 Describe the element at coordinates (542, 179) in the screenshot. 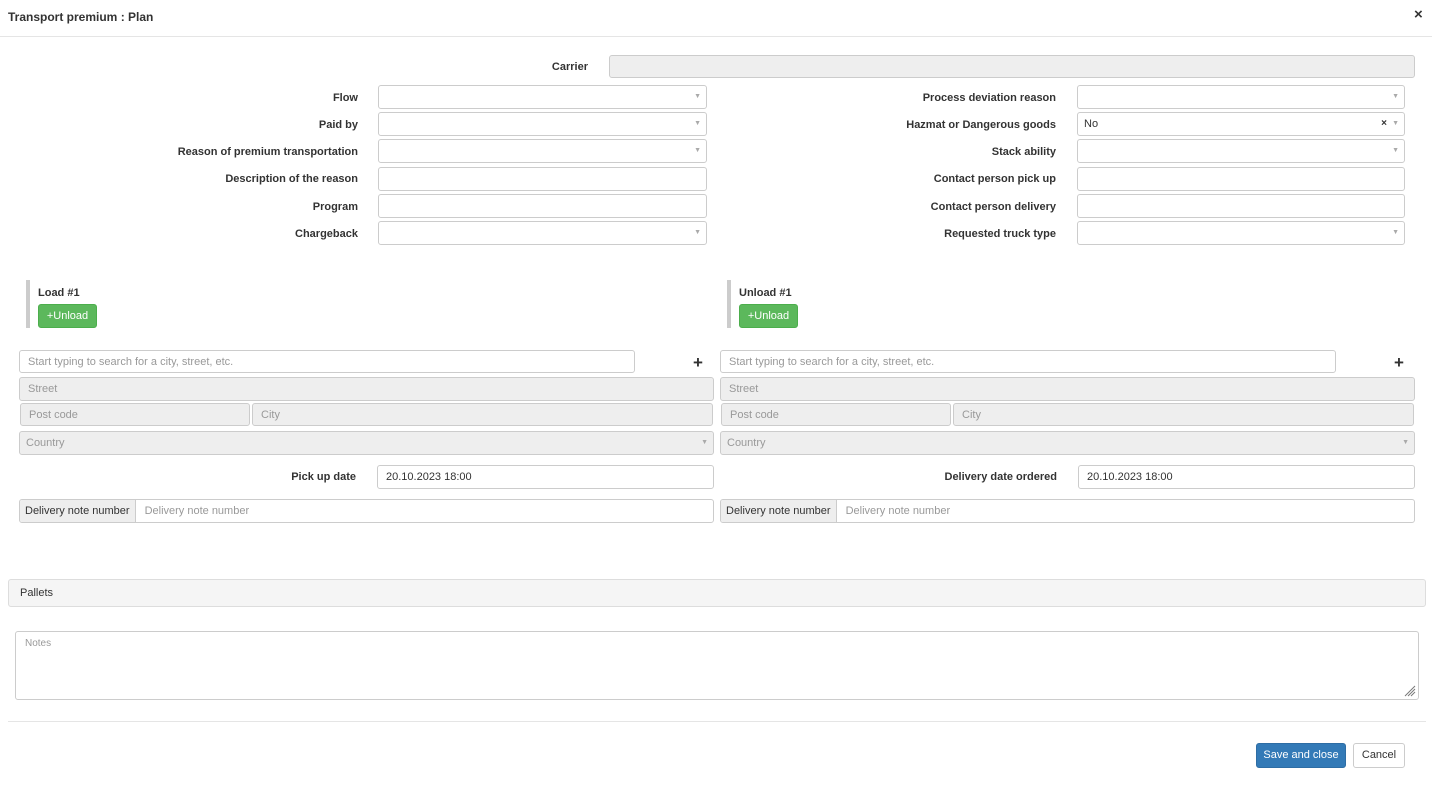

I see `description-input` at that location.